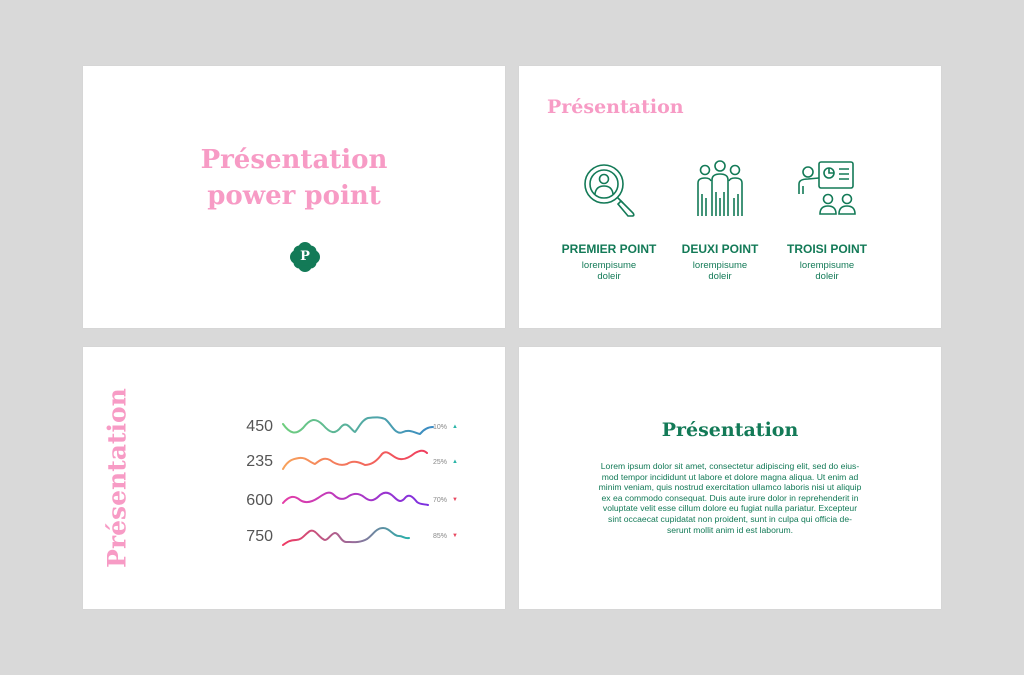 The height and width of the screenshot is (675, 1024). I want to click on title-line-1: Présentation, so click(294, 160).